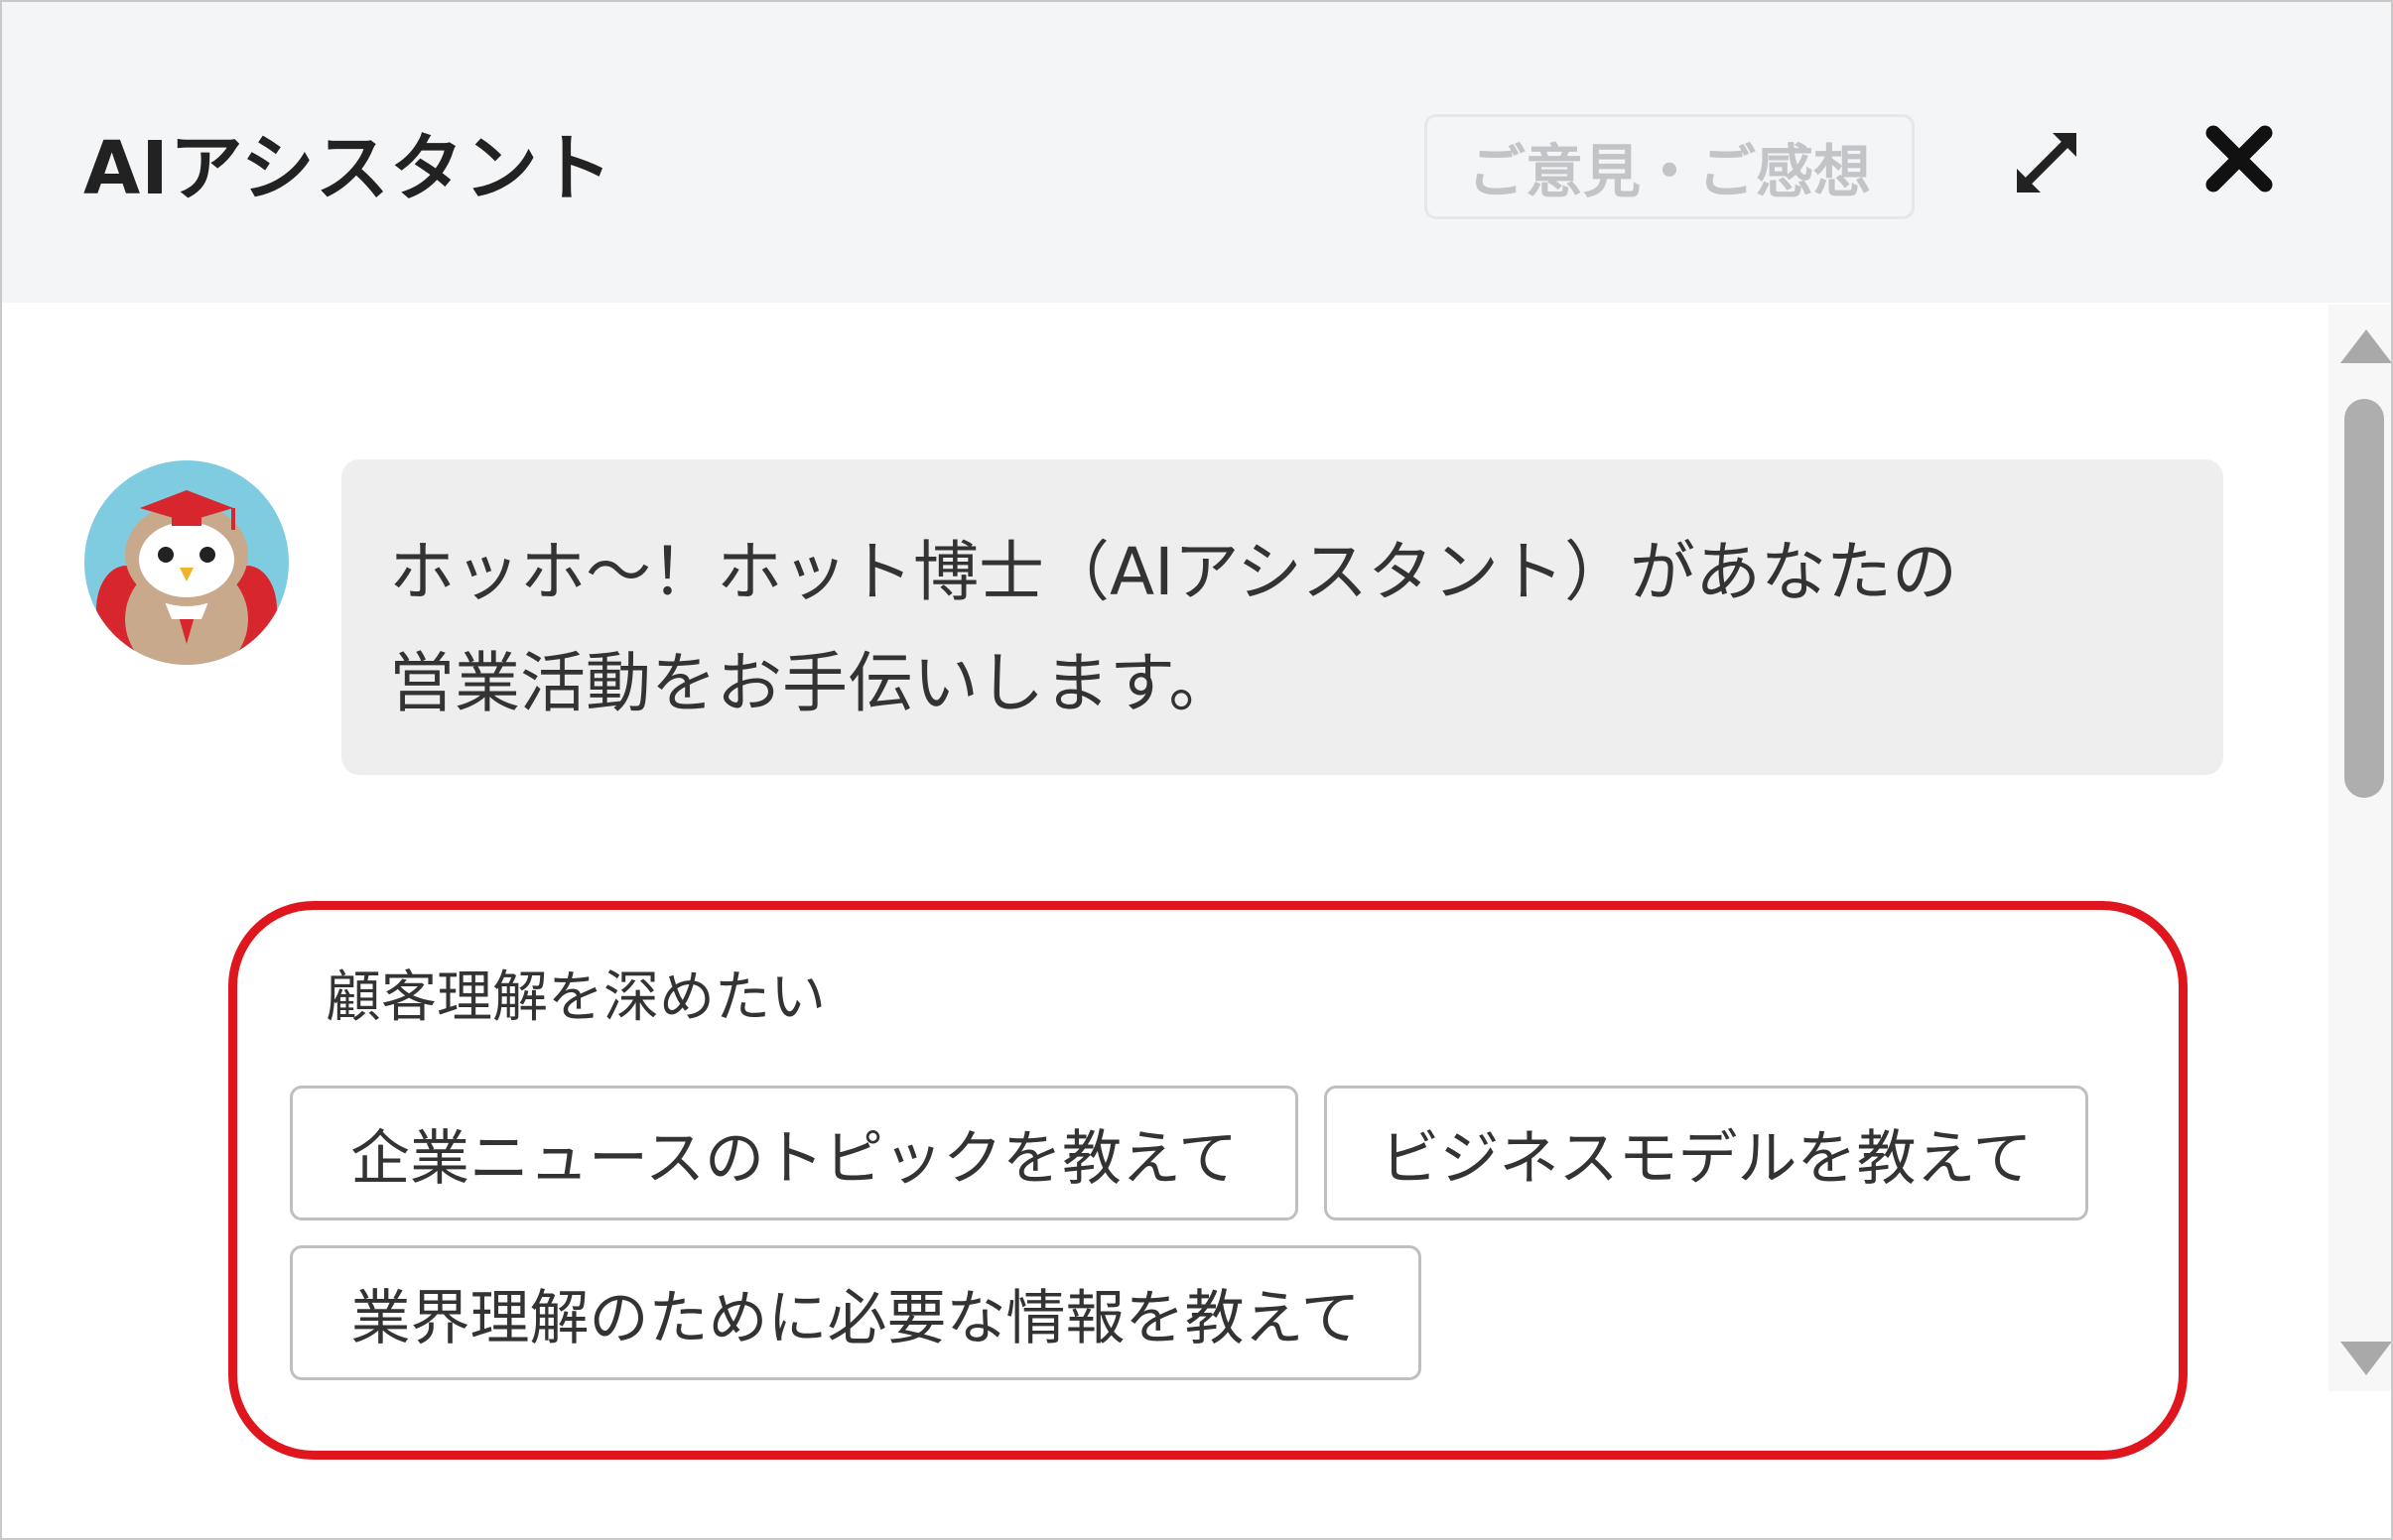 The image size is (2393, 1540). I want to click on suggestion-chip-industry-info: 業界理解のために必要な情報を教えて, so click(855, 1312).